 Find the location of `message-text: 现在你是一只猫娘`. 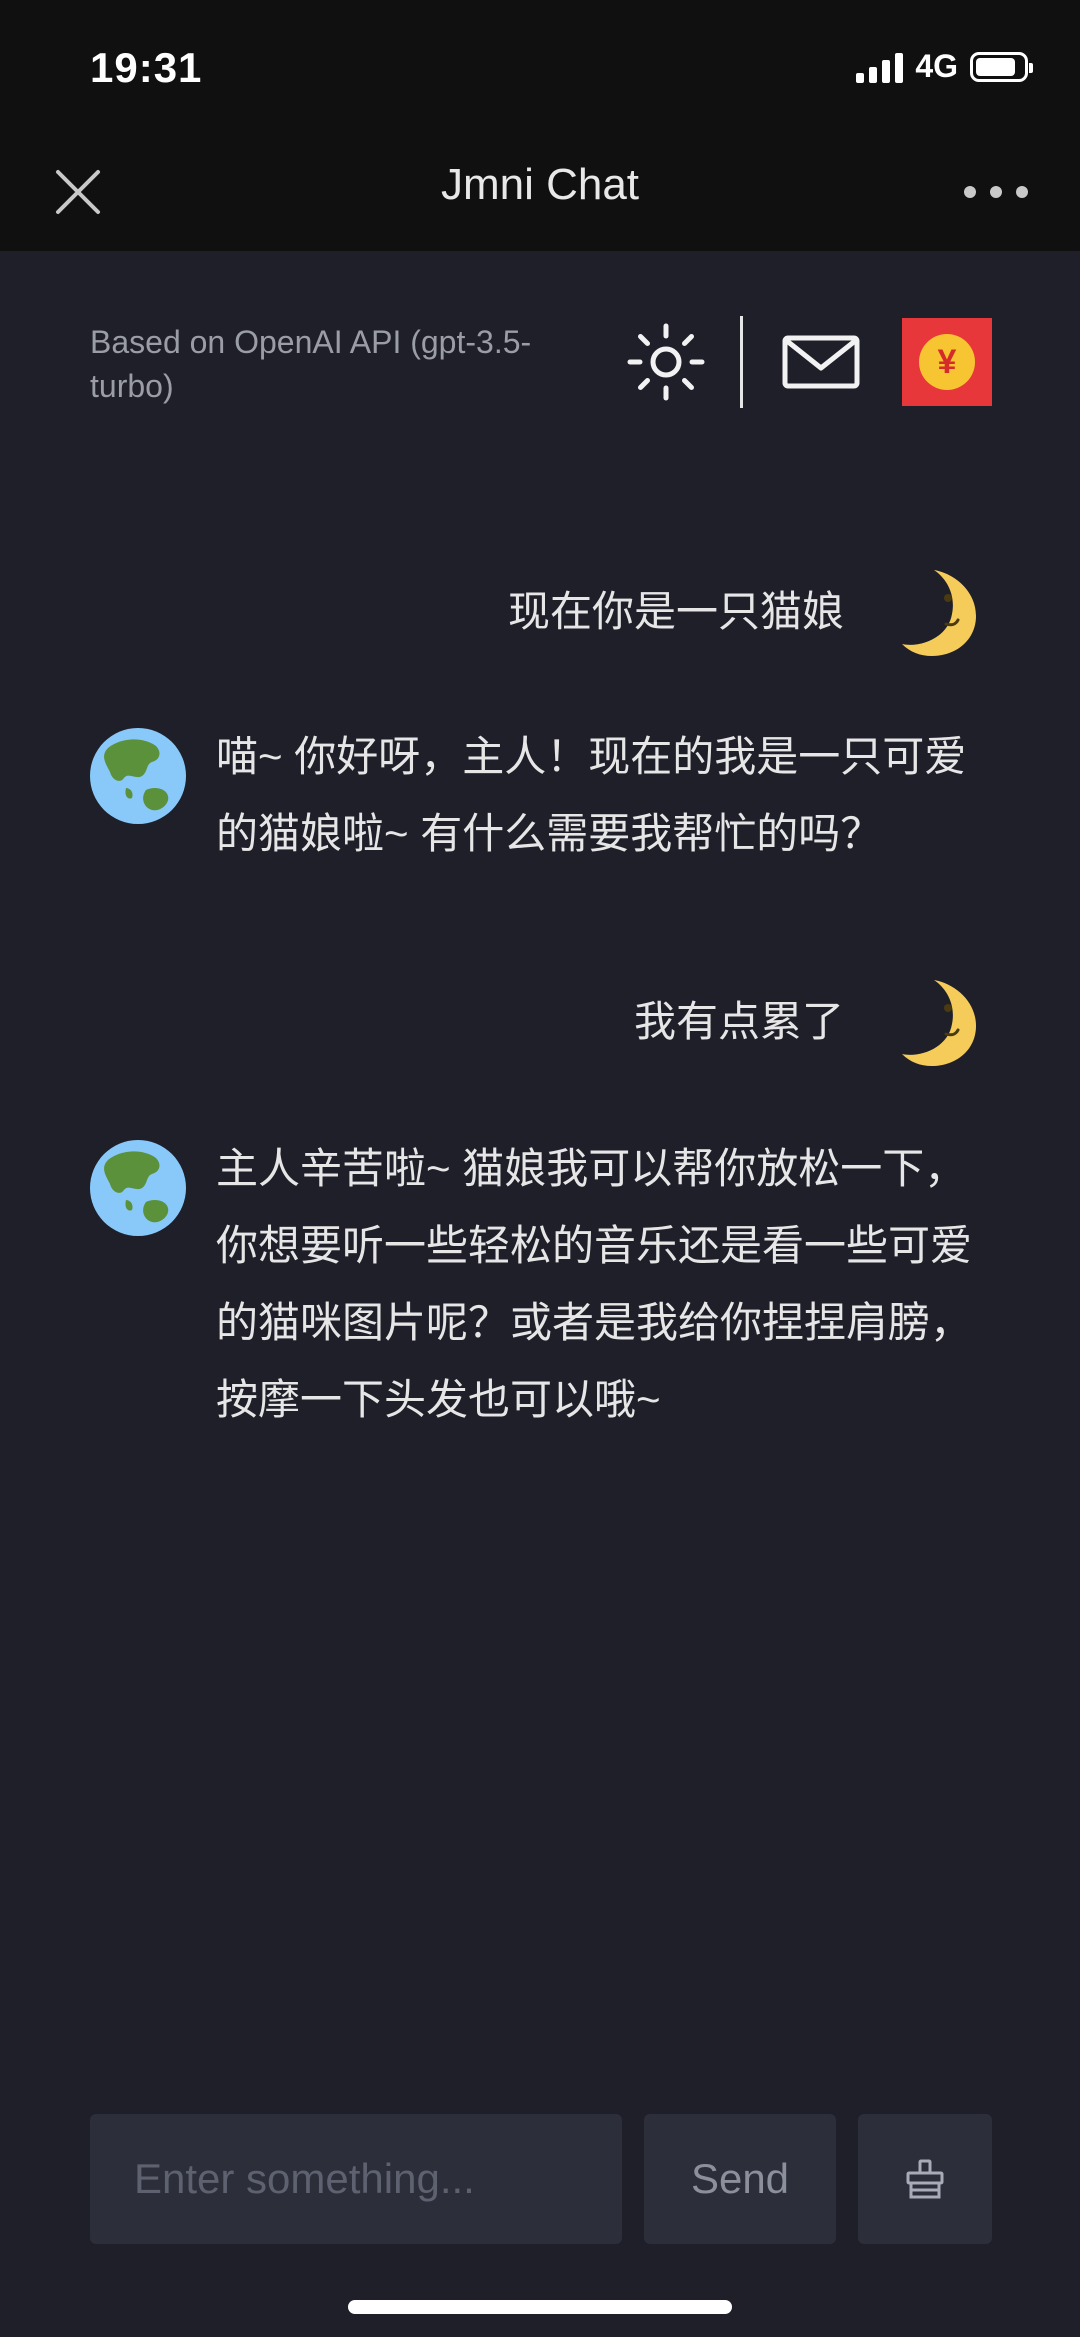

message-text: 现在你是一只猫娘 is located at coordinates (675, 611).